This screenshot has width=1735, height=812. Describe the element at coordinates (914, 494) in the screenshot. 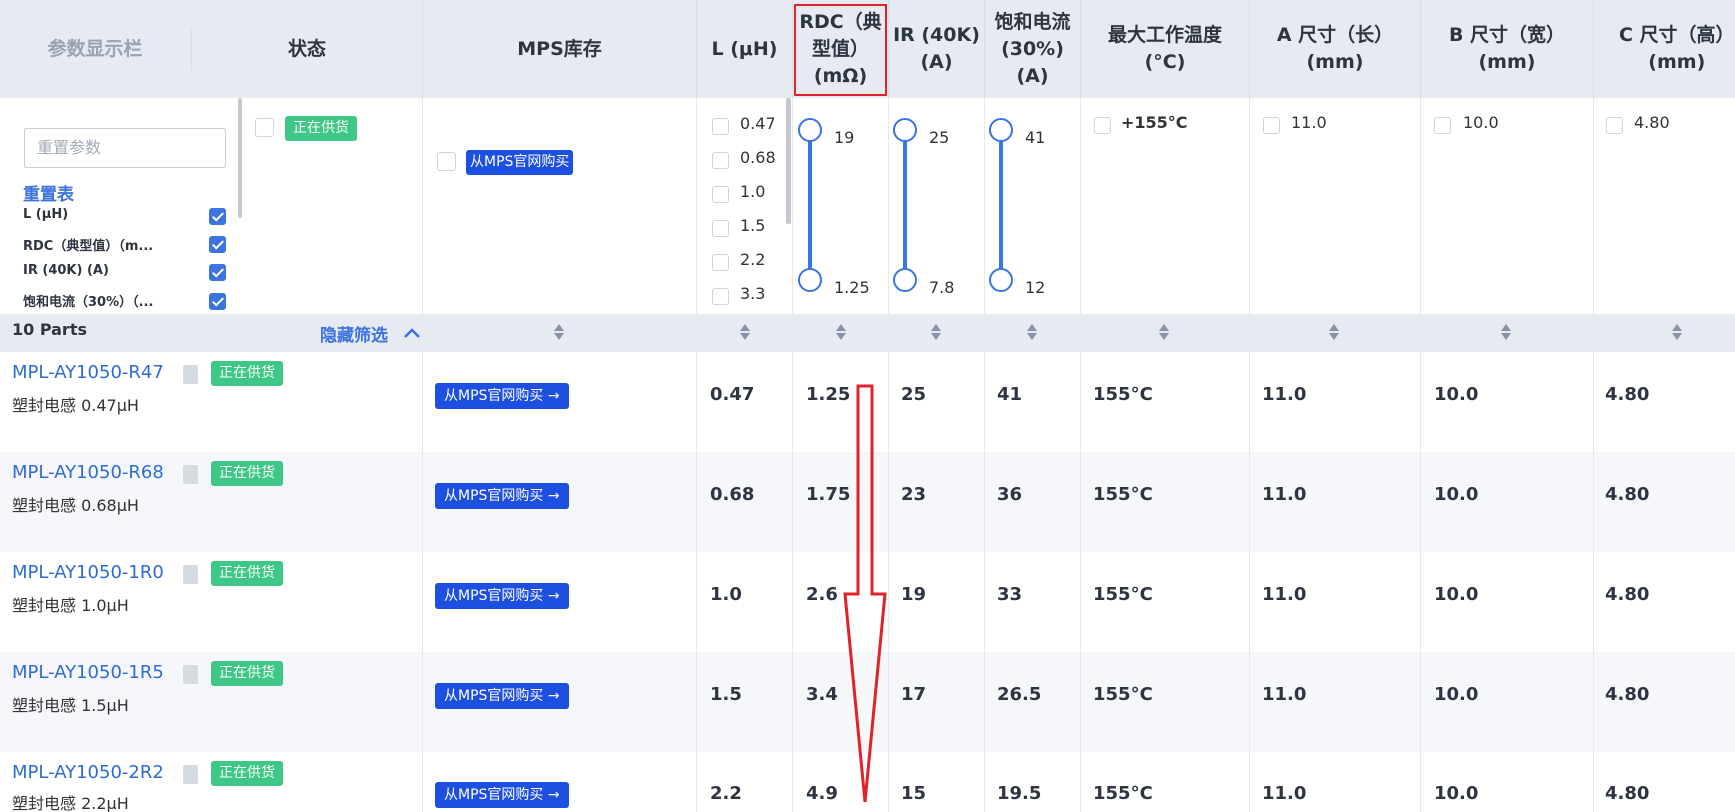

I see `ir-value: 23` at that location.